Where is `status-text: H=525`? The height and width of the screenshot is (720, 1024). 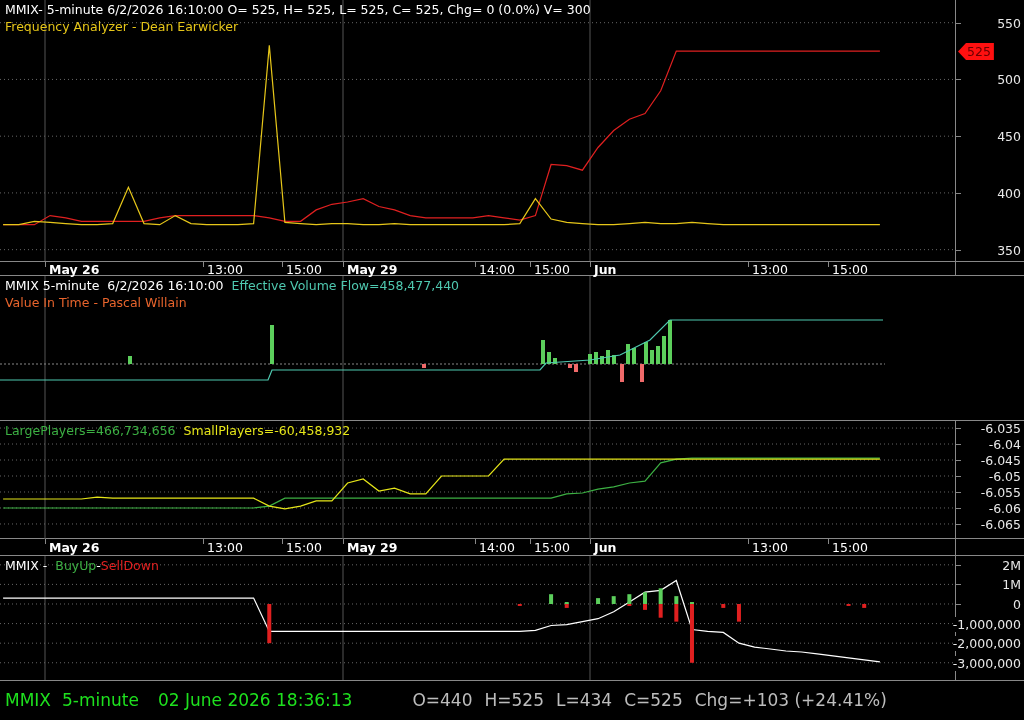 status-text: H=525 is located at coordinates (514, 700).